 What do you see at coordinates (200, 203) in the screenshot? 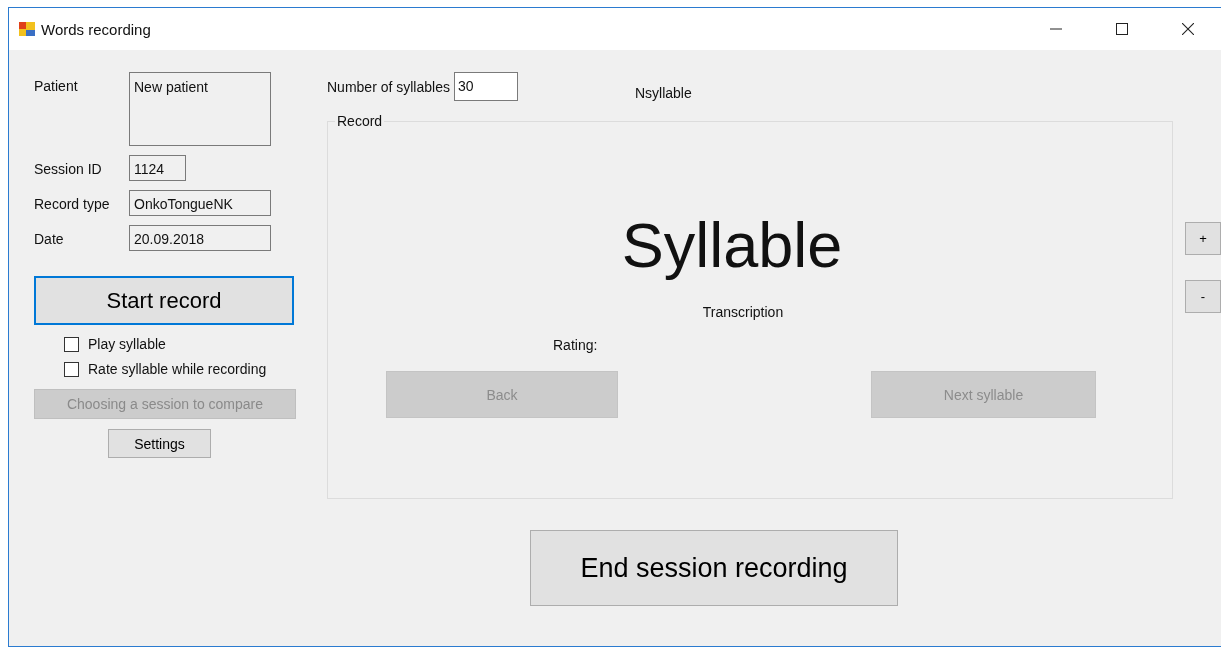
I see `input-field: OnkoTongueNK` at bounding box center [200, 203].